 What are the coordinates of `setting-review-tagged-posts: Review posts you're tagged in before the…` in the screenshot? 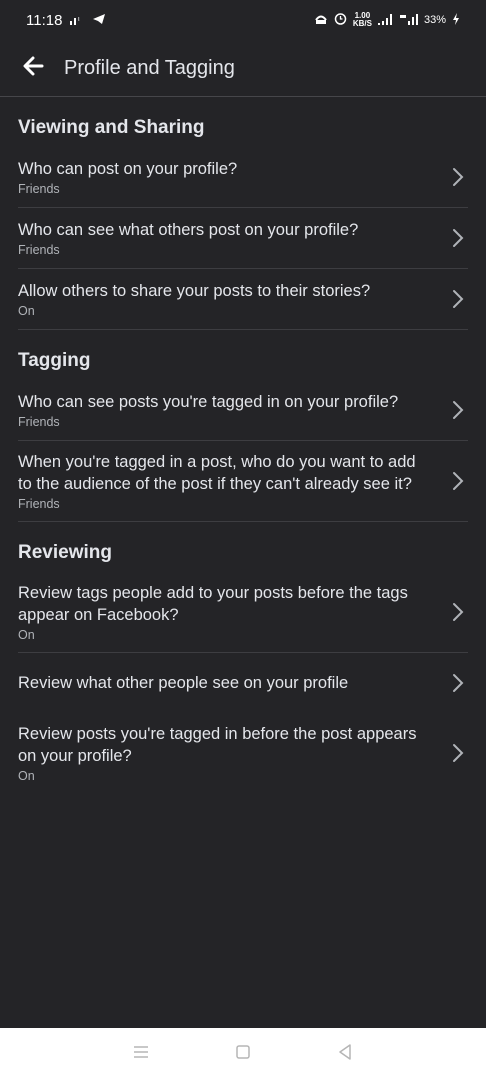 It's located at (243, 753).